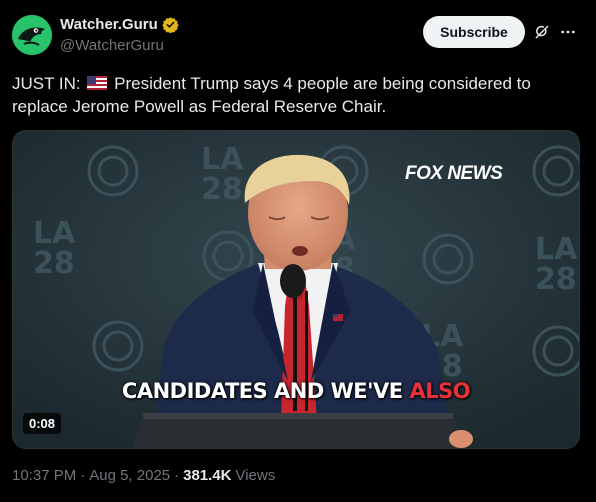 The image size is (596, 502). I want to click on network-logo-text: FOX NEWS, so click(454, 173).